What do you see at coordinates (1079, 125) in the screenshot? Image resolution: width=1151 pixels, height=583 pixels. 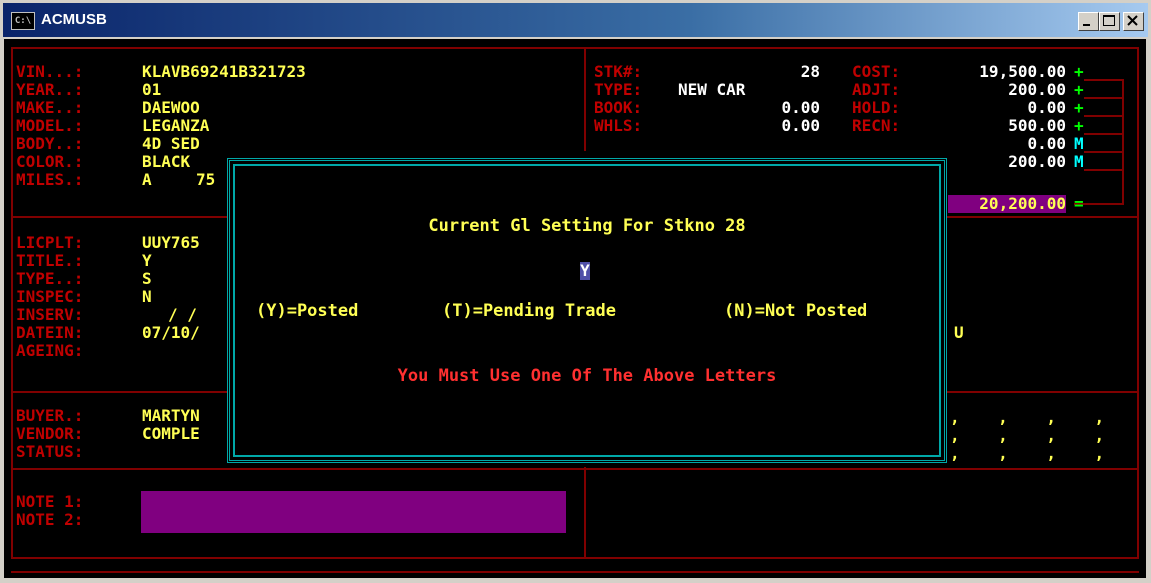 I see `recn-mark: +` at bounding box center [1079, 125].